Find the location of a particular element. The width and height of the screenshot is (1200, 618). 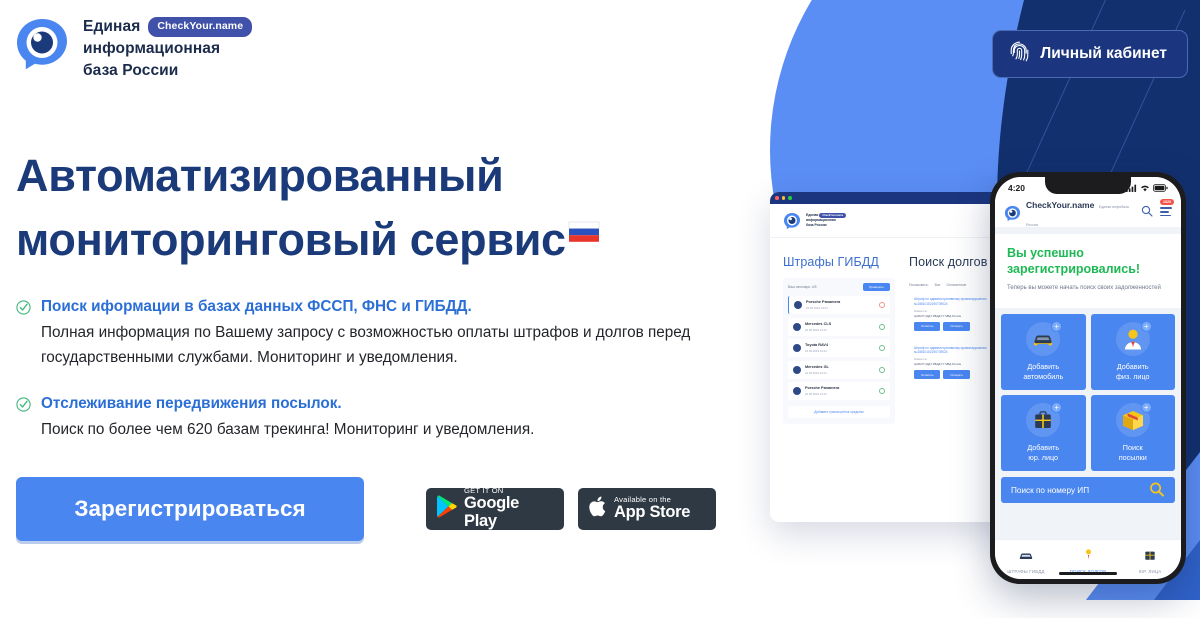

tile-label: Поиск посылки is located at coordinates (1132, 453).